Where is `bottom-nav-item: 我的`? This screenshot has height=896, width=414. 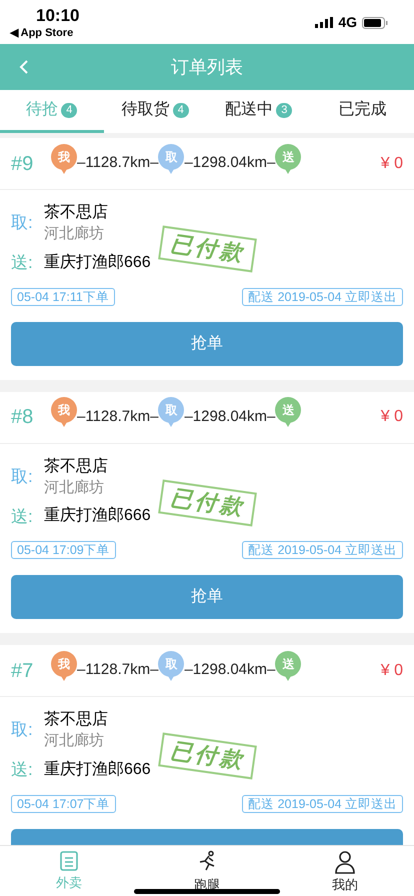 bottom-nav-item: 我的 is located at coordinates (345, 871).